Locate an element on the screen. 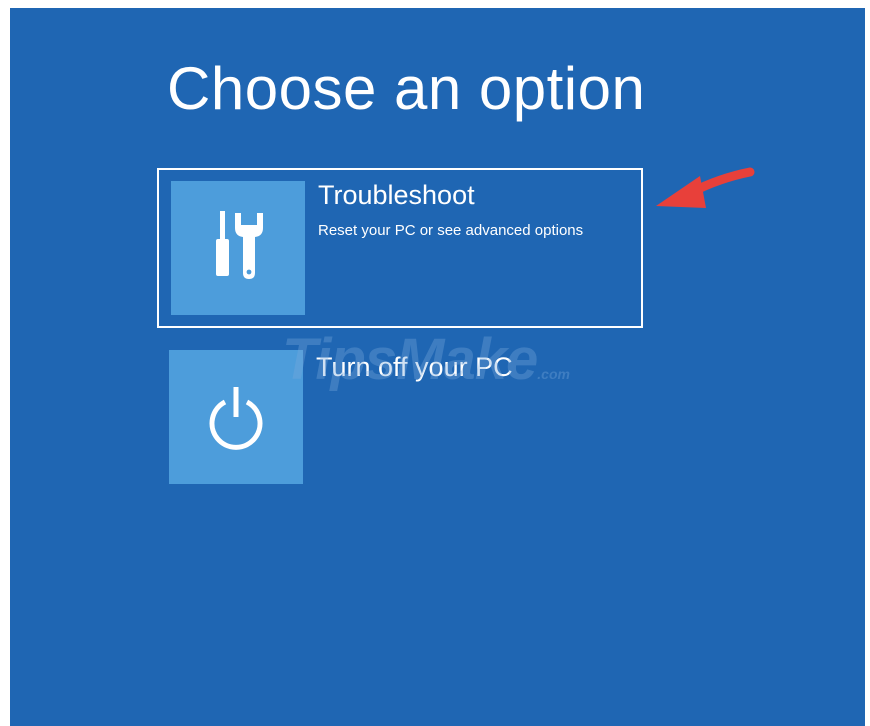 The width and height of the screenshot is (870, 726). troubleshoot-title: Troubleshoot is located at coordinates (396, 195).